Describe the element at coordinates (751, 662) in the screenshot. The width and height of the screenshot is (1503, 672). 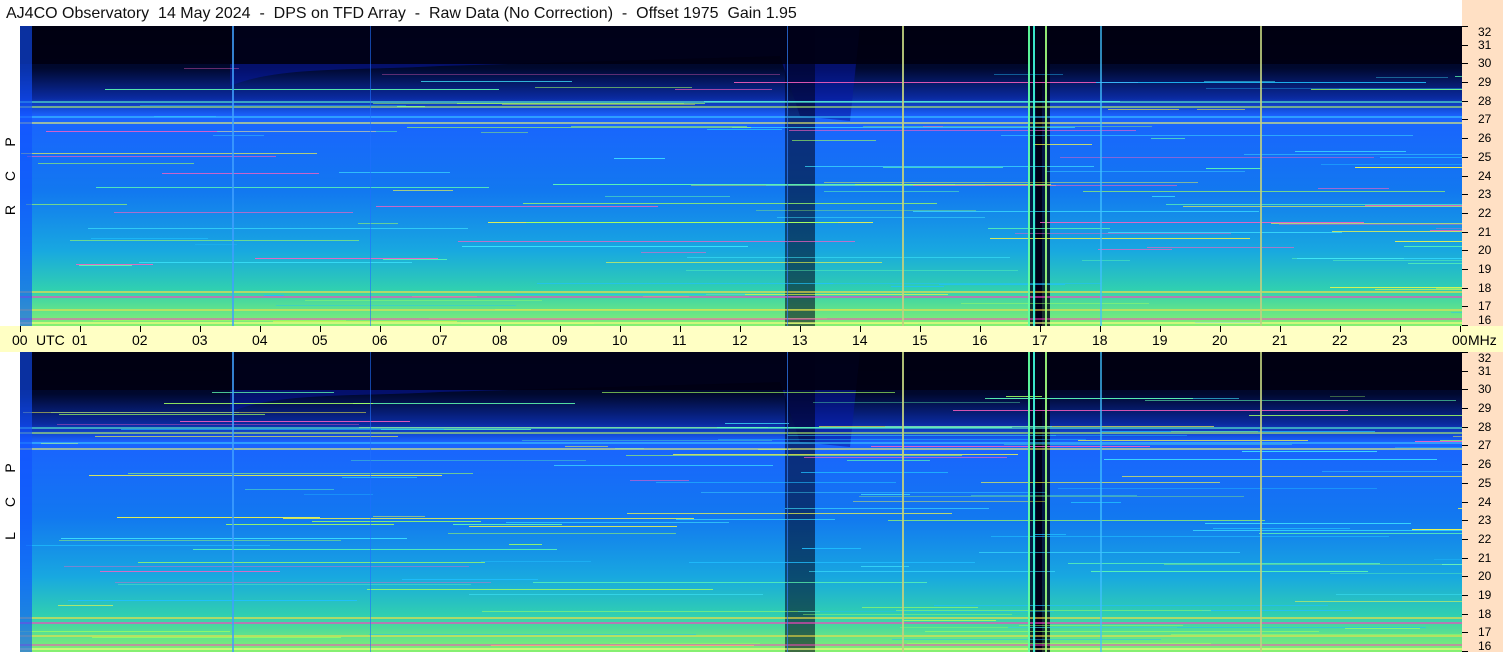
I see `bottom-margin` at that location.